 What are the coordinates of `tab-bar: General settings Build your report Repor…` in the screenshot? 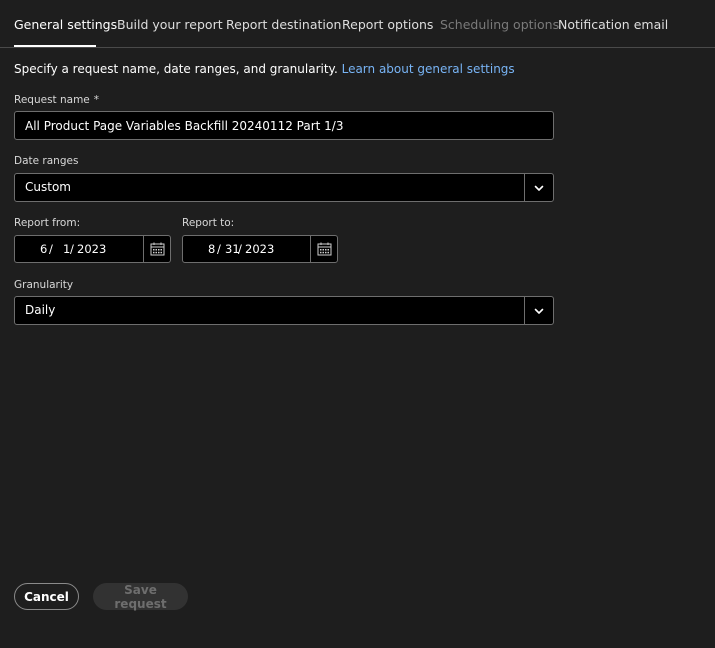 It's located at (357, 24).